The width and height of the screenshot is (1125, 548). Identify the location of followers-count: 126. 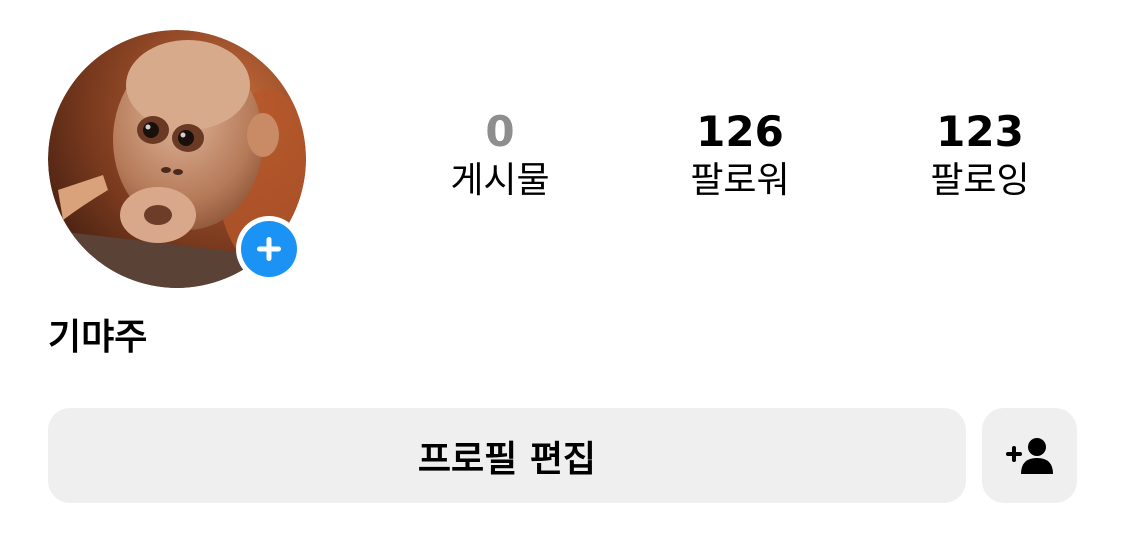
(740, 131).